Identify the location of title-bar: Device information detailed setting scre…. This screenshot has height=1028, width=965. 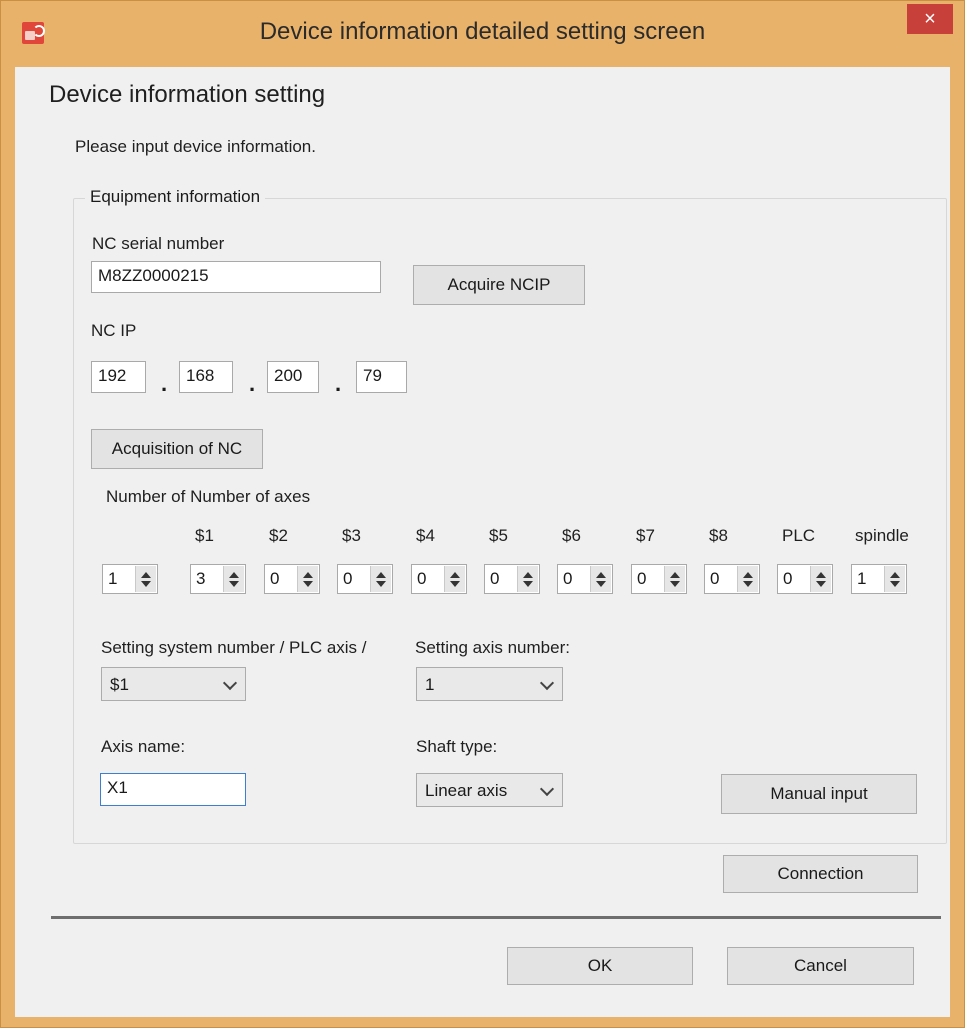
(482, 34).